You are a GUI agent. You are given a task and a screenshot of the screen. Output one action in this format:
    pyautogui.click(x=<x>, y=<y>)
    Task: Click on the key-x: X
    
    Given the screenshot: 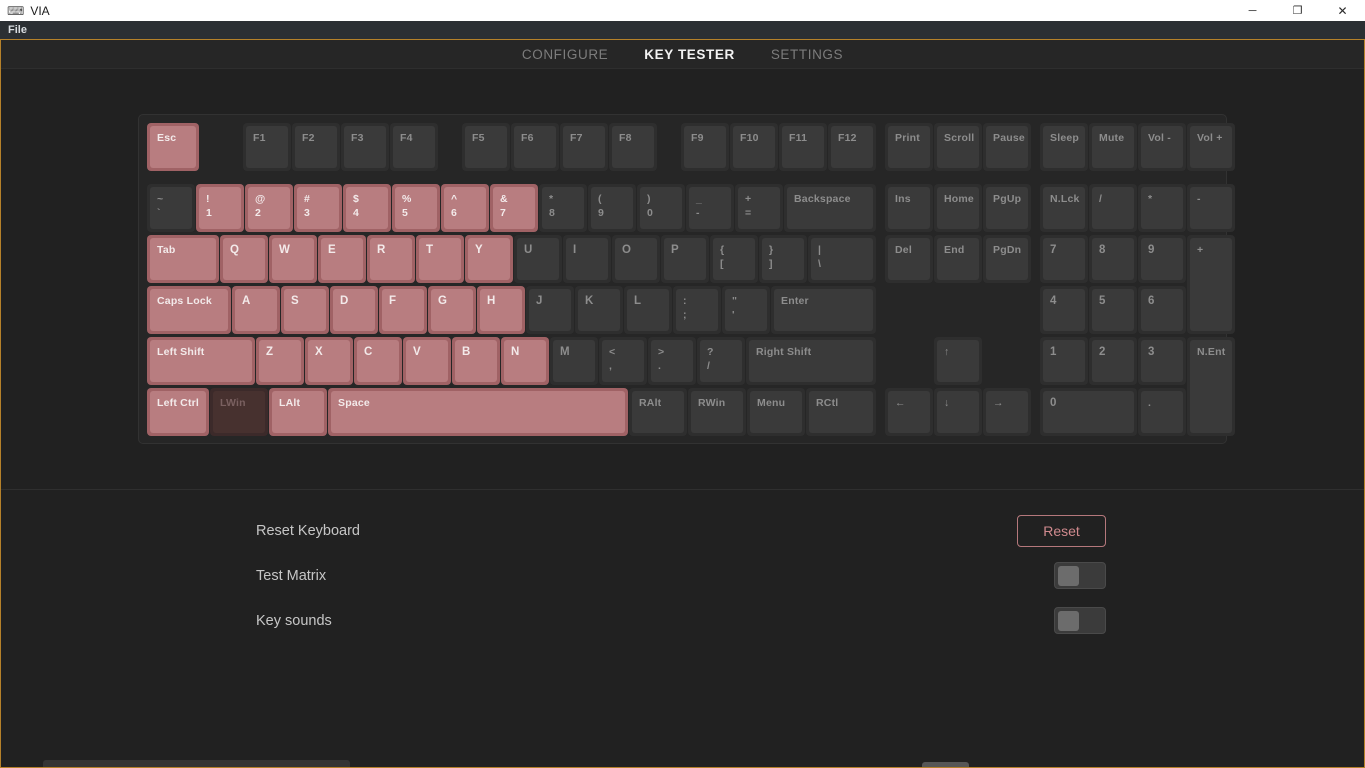 What is the action you would take?
    pyautogui.click(x=329, y=361)
    